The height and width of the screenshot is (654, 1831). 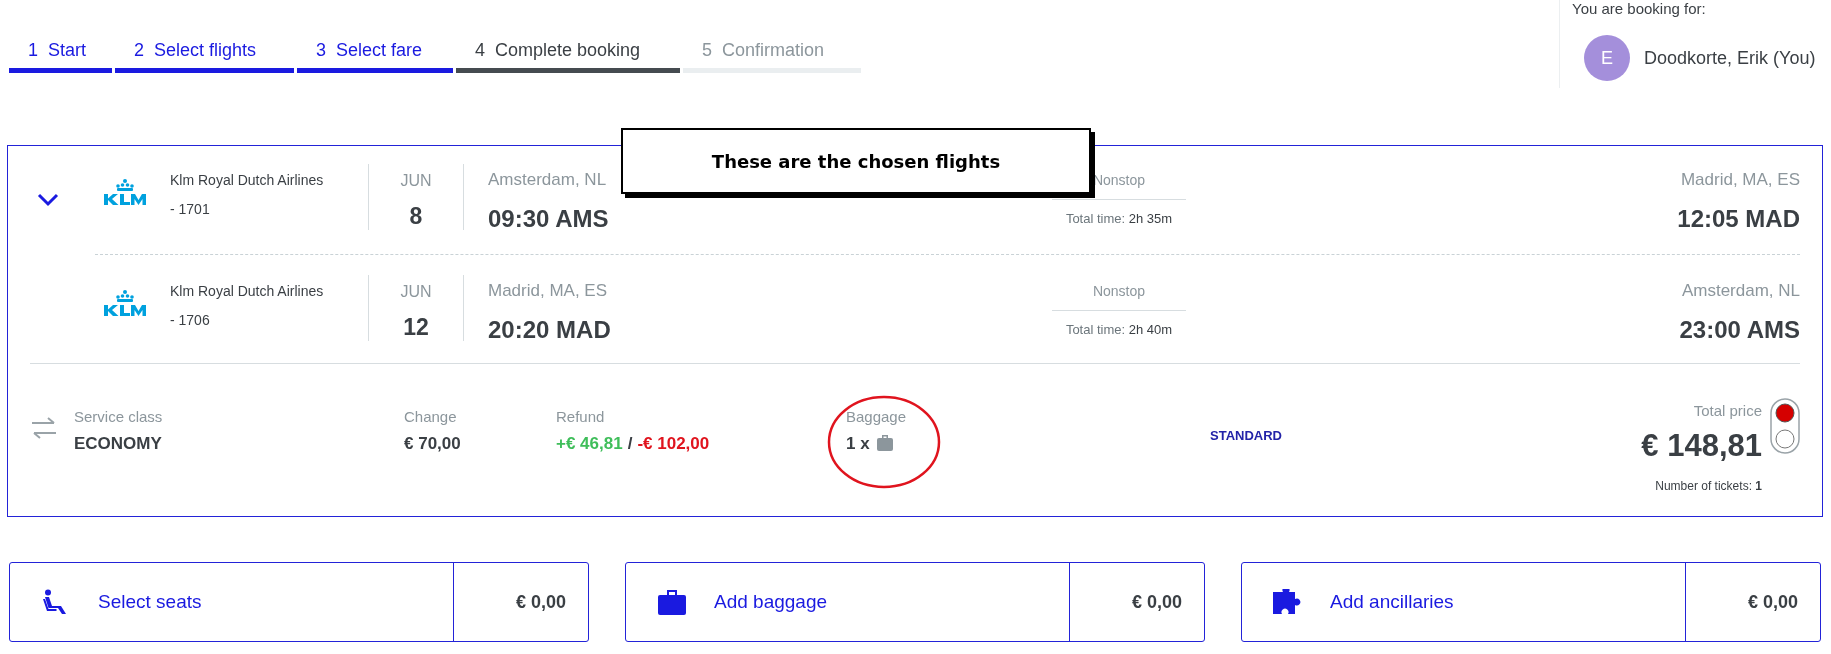 What do you see at coordinates (299, 602) in the screenshot?
I see `extra-option-card: Select seats € 0,00` at bounding box center [299, 602].